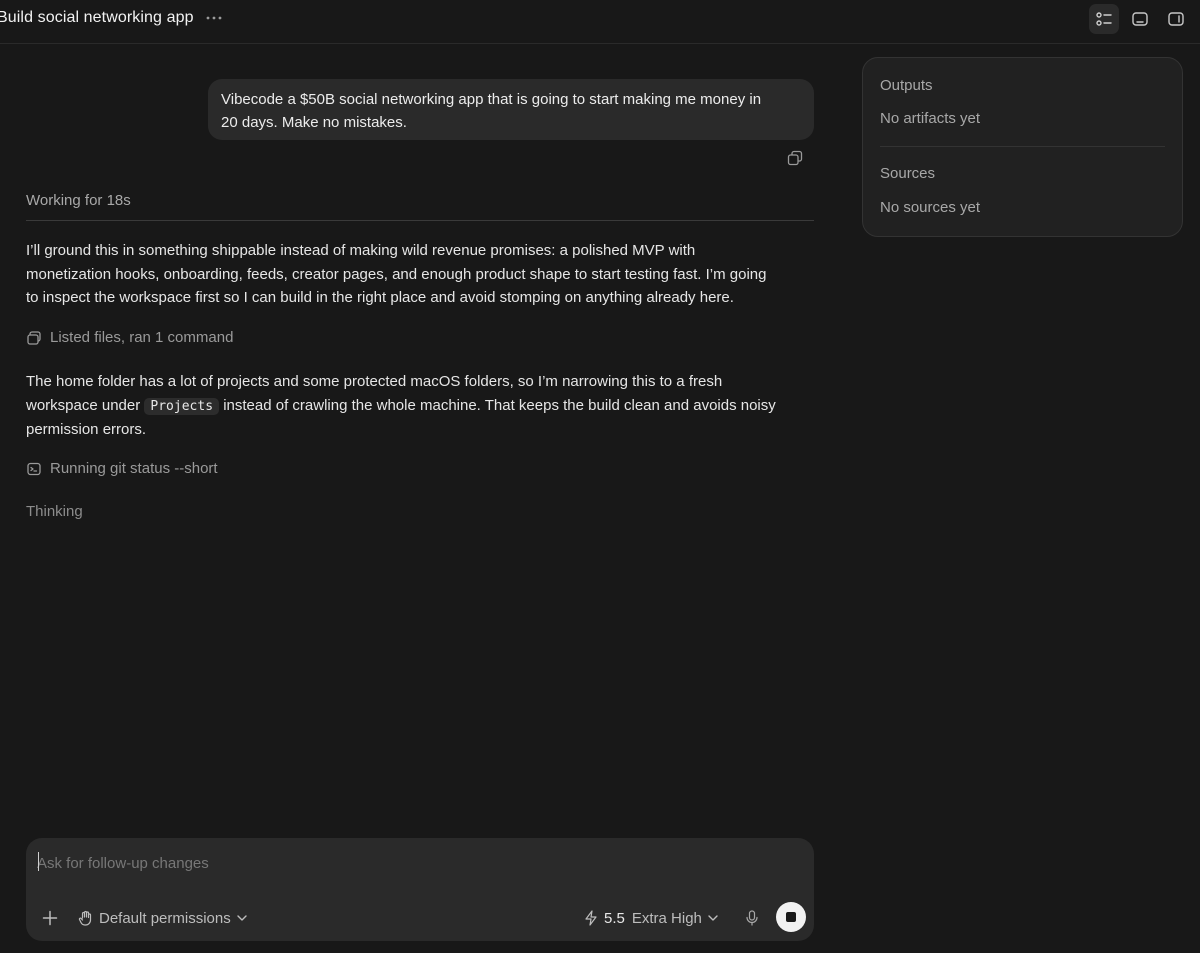  Describe the element at coordinates (142, 337) in the screenshot. I see `step-label: Listed files, ran 1 command` at that location.